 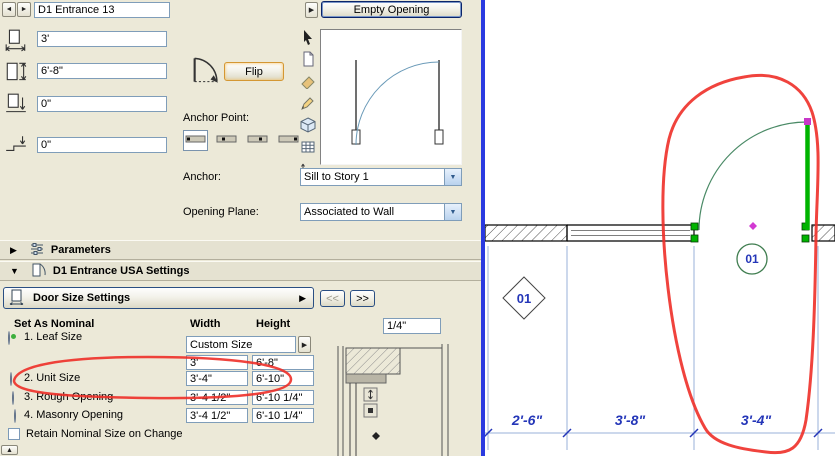 I want to click on parameters-icon, so click(x=37, y=250).